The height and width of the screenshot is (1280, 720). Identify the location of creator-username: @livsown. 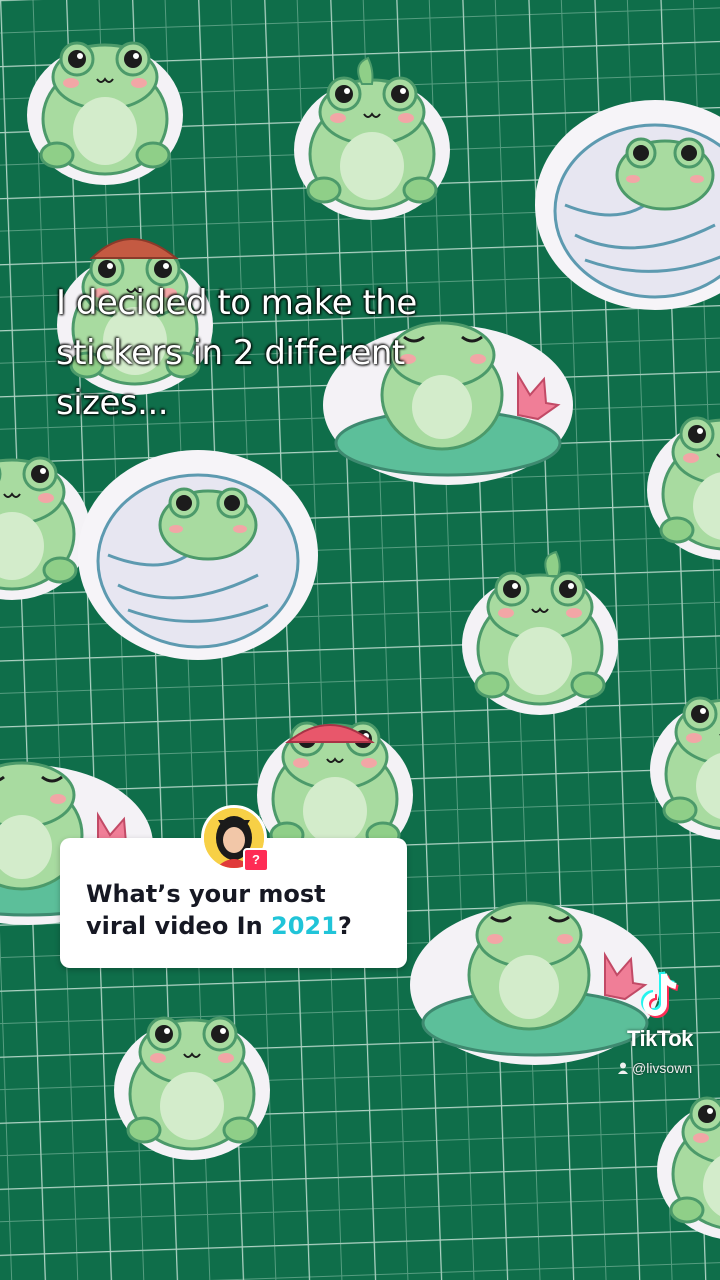
(655, 1068).